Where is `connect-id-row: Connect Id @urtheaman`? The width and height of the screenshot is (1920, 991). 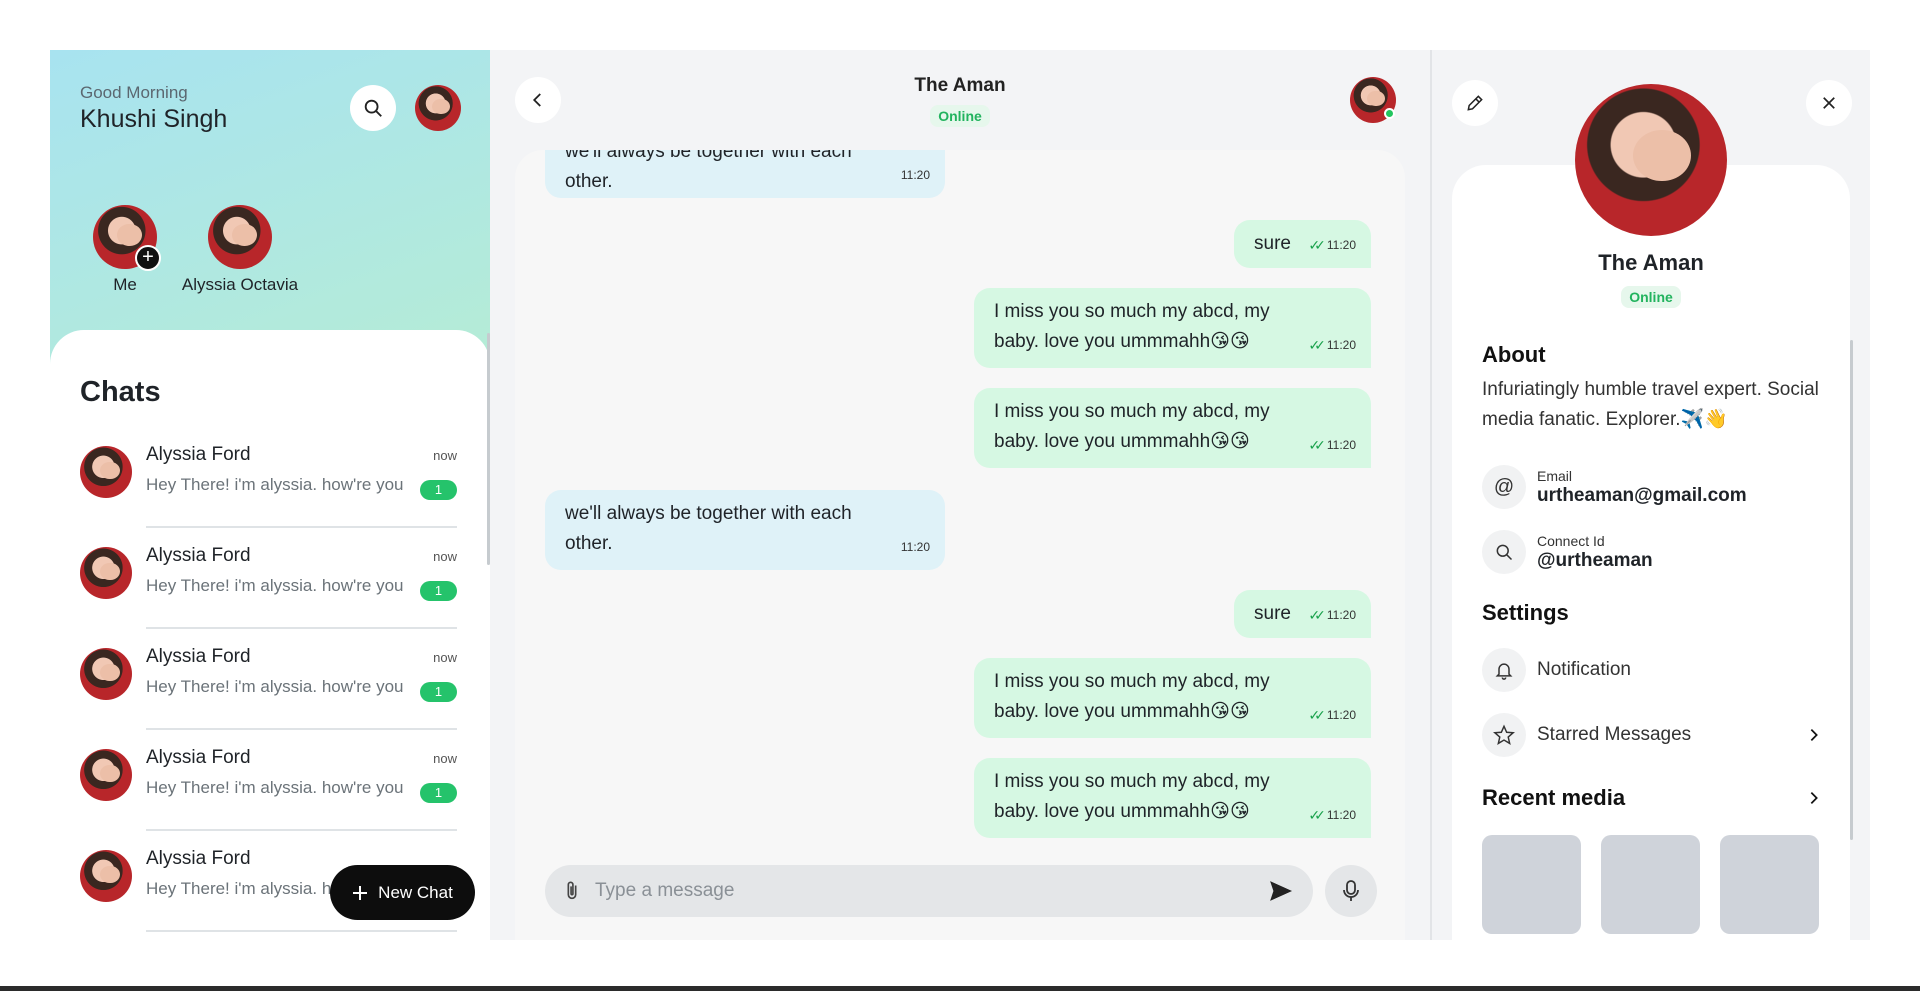
connect-id-row: Connect Id @urtheaman is located at coordinates (1652, 552).